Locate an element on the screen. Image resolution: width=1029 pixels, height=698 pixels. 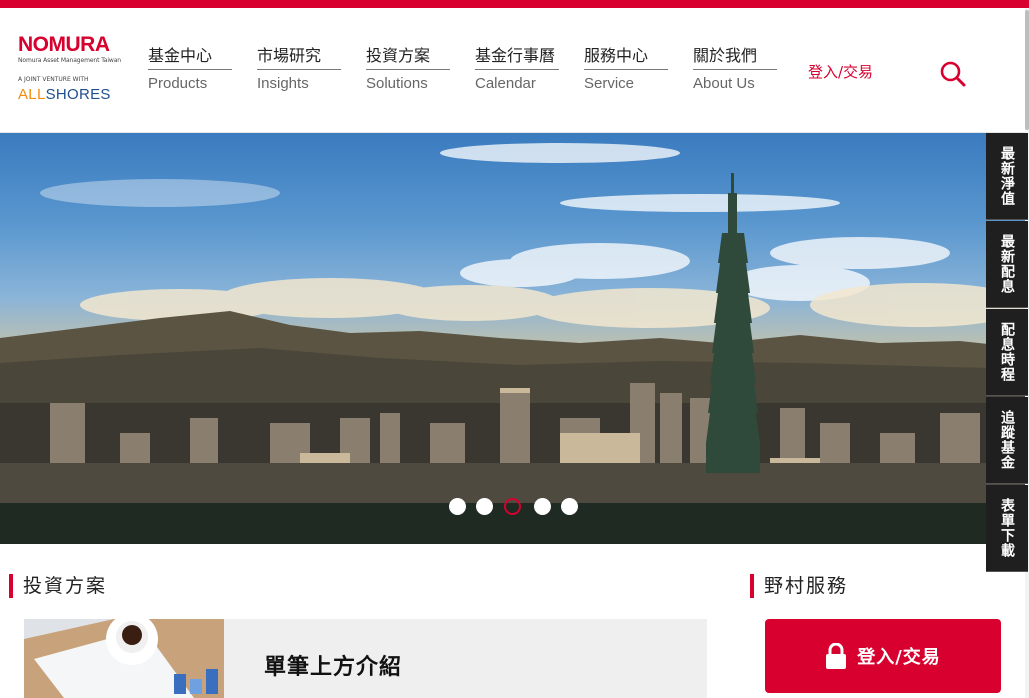
nav-item-calendar: 基金行事曆 Calendar is located at coordinates (517, 69).